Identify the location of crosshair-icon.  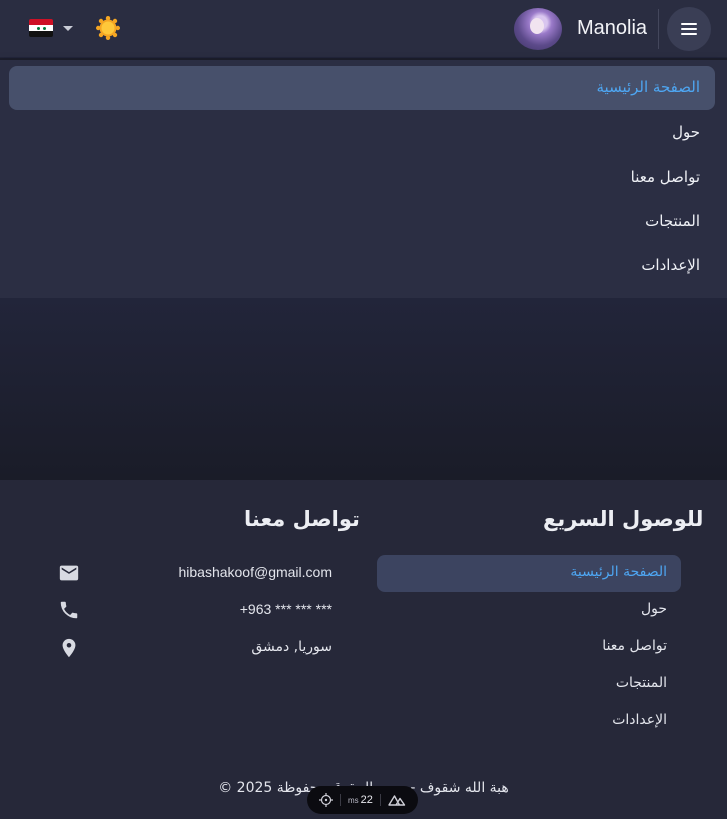
(325, 800).